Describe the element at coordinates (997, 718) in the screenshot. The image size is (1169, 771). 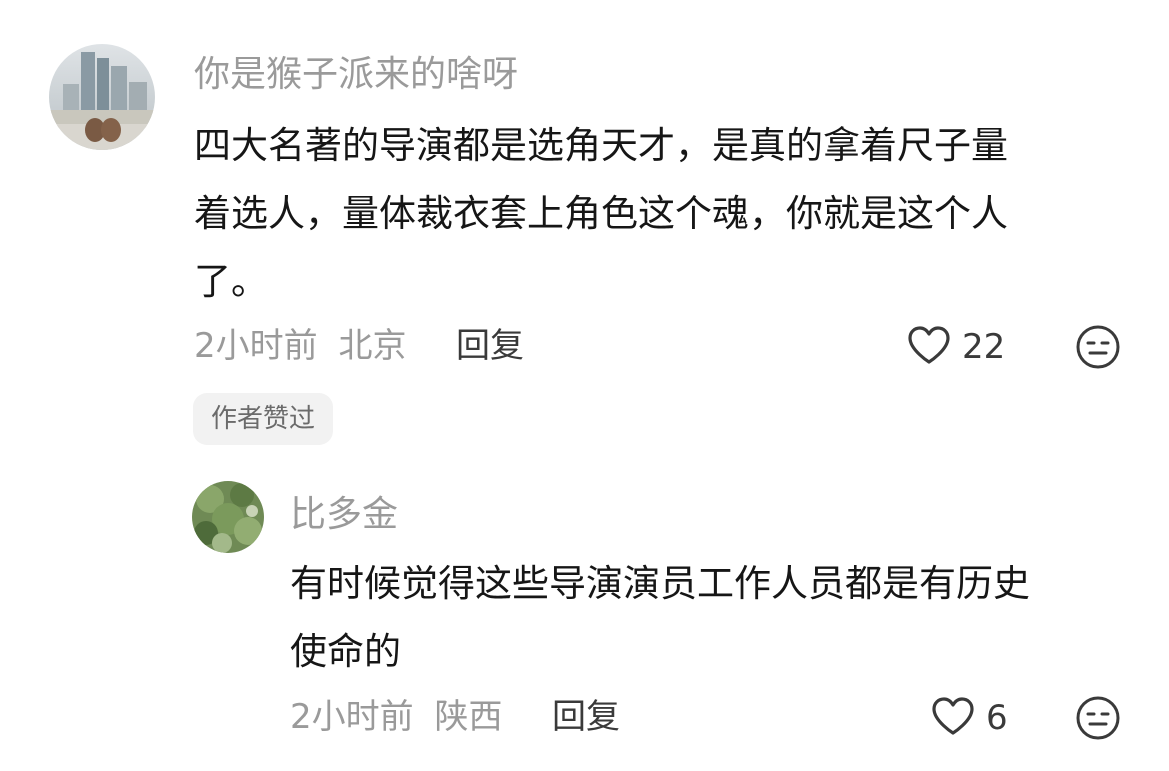
I see `like-count: 6` at that location.